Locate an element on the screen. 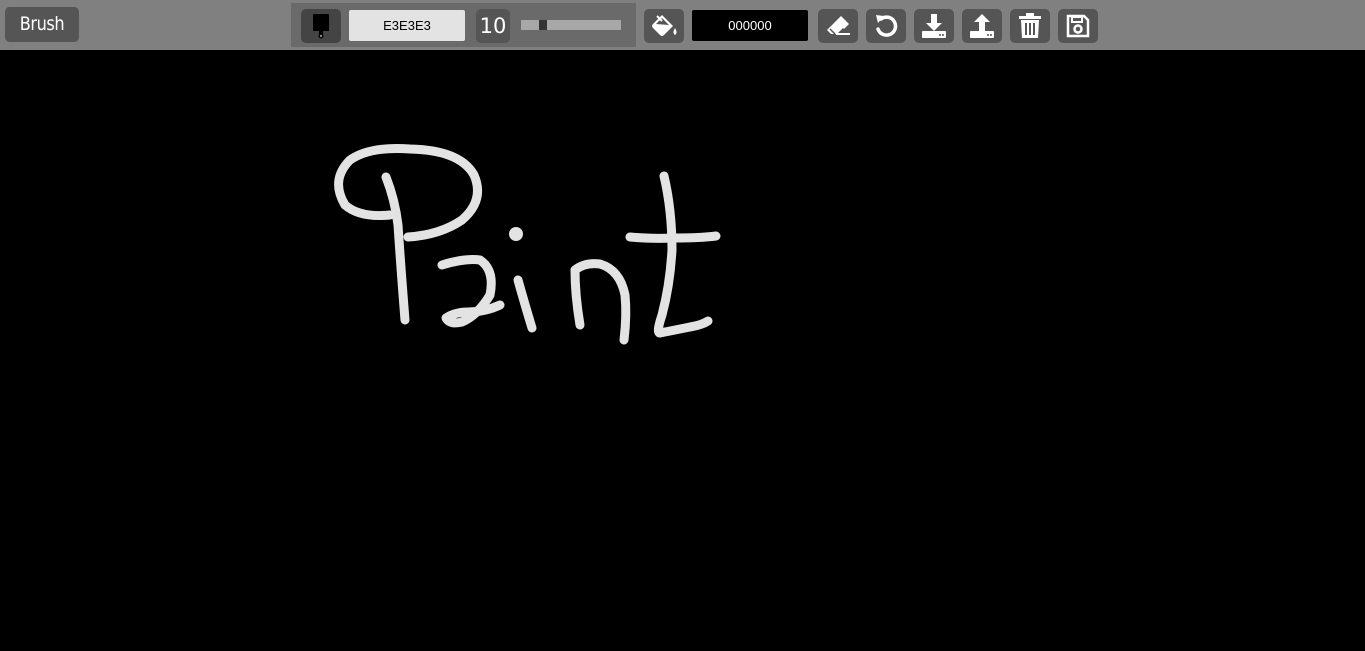 The image size is (1365, 651). canvas-drawing is located at coordinates (527, 244).